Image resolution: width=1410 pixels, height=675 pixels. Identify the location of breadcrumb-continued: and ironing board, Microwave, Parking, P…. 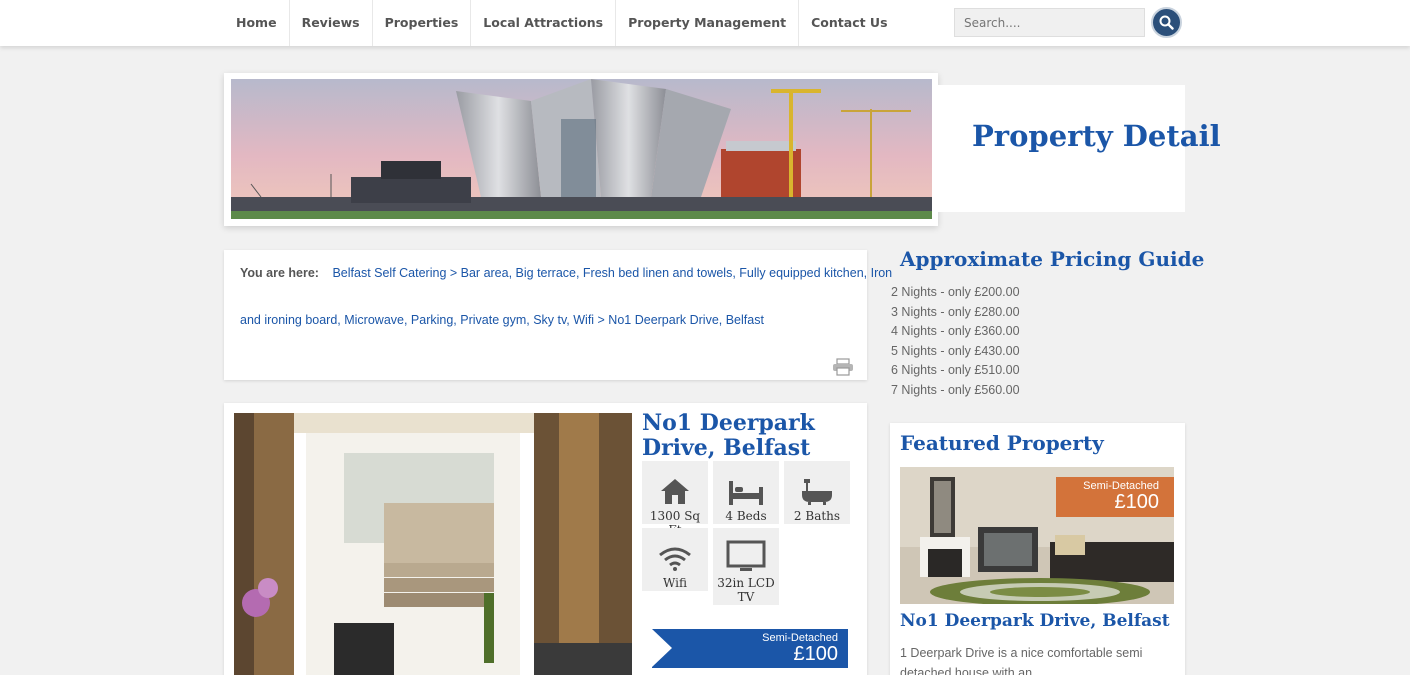
(502, 320).